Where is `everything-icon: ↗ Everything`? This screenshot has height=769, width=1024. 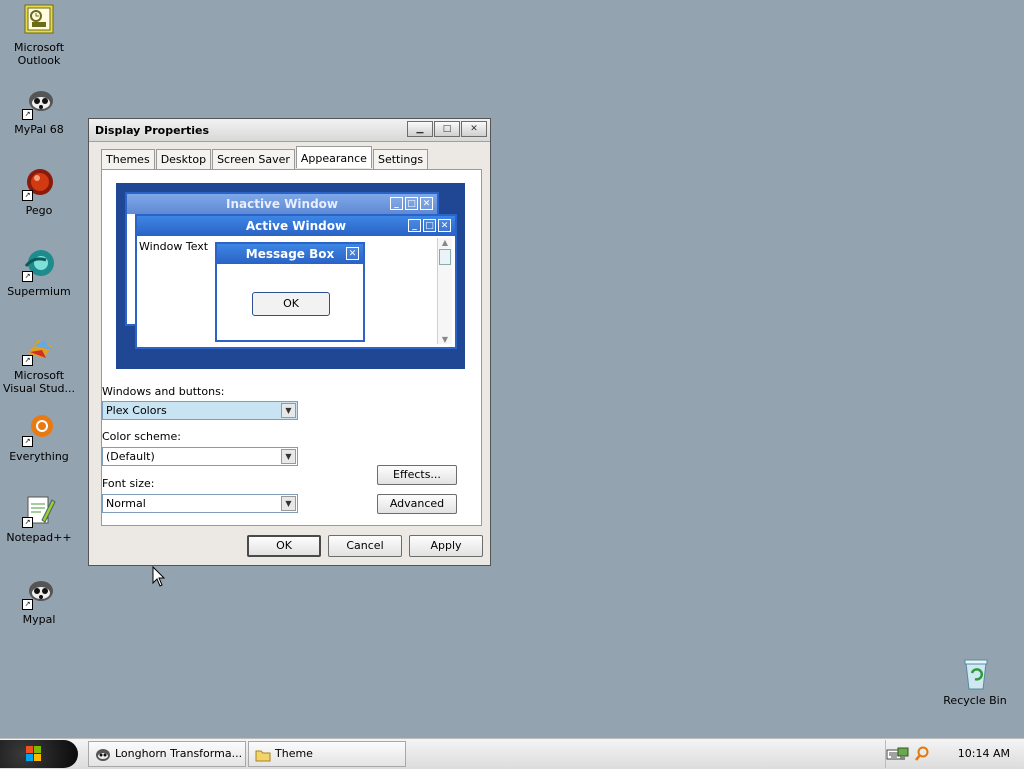 everything-icon: ↗ Everything is located at coordinates (39, 438).